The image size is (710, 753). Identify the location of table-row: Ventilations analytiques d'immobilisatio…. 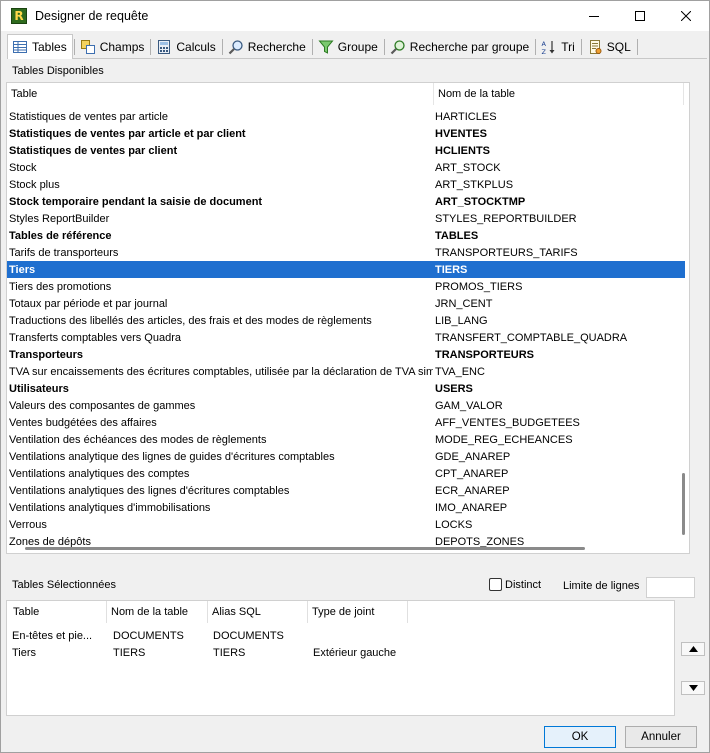
(346, 507).